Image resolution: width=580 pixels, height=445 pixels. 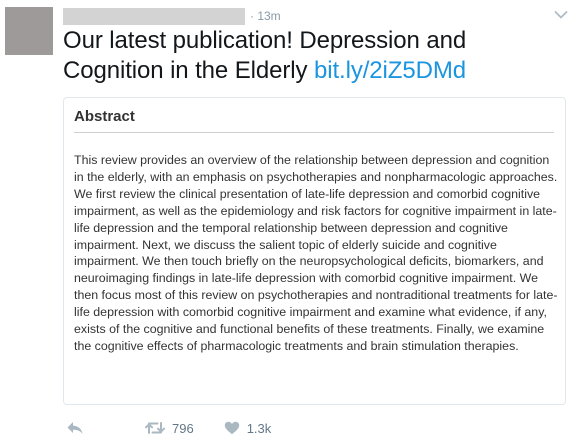 I want to click on like-button: 1.3k, so click(x=248, y=428).